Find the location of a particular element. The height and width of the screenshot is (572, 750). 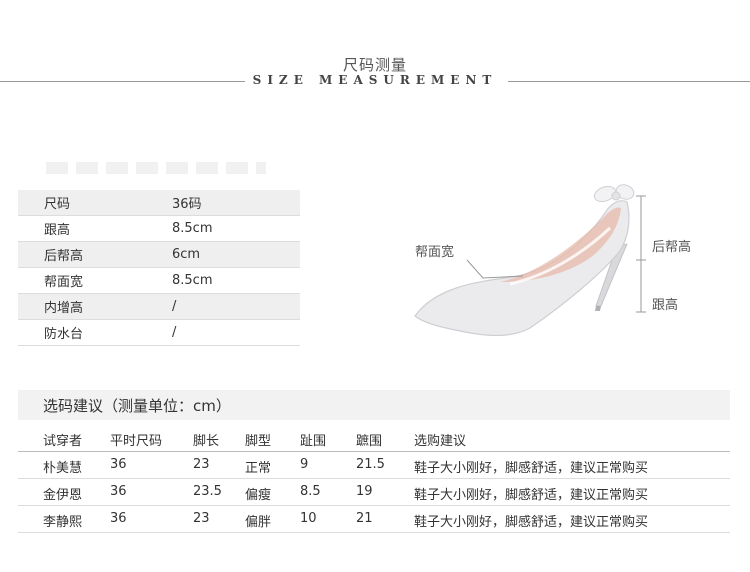

callout-upper-width: 帮面宽 is located at coordinates (435, 252).